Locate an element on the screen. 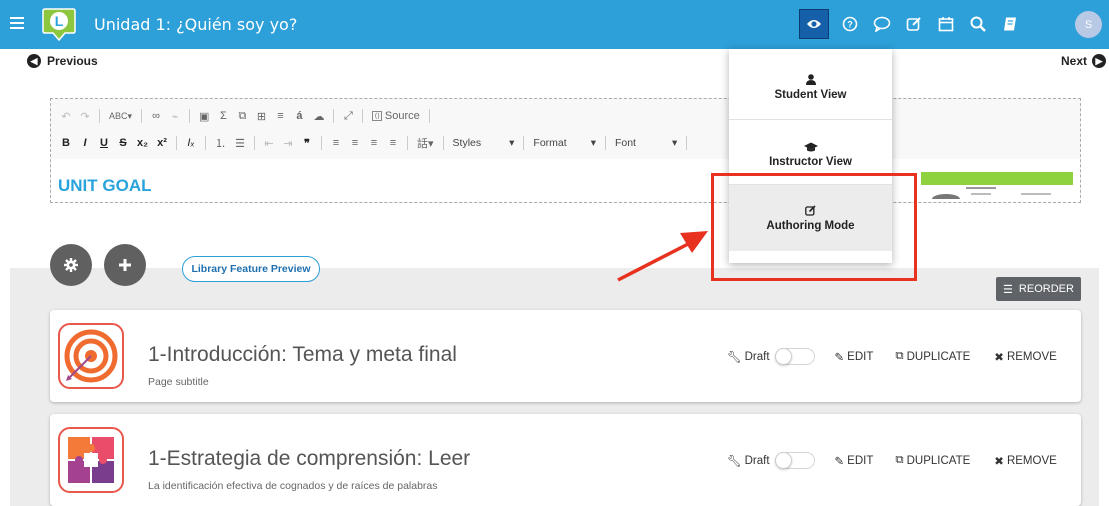 This screenshot has width=1109, height=506. edit-notes-icon is located at coordinates (914, 24).